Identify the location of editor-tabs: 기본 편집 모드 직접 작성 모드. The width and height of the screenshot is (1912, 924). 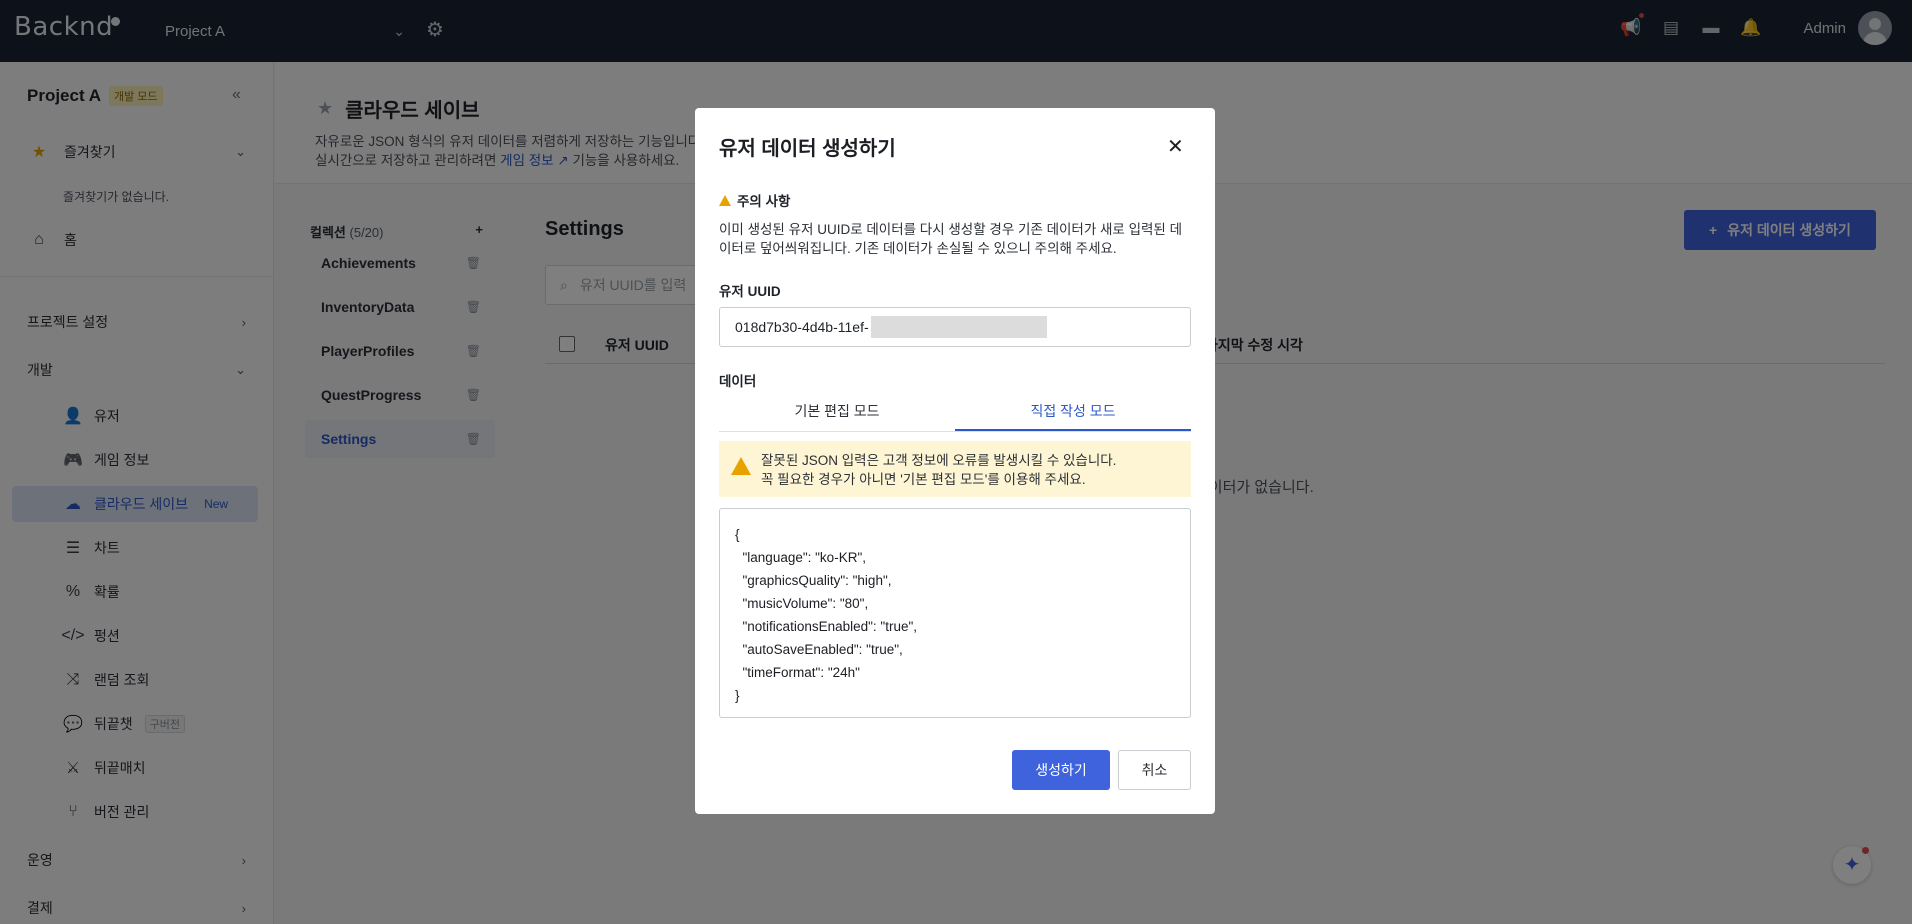
(955, 413).